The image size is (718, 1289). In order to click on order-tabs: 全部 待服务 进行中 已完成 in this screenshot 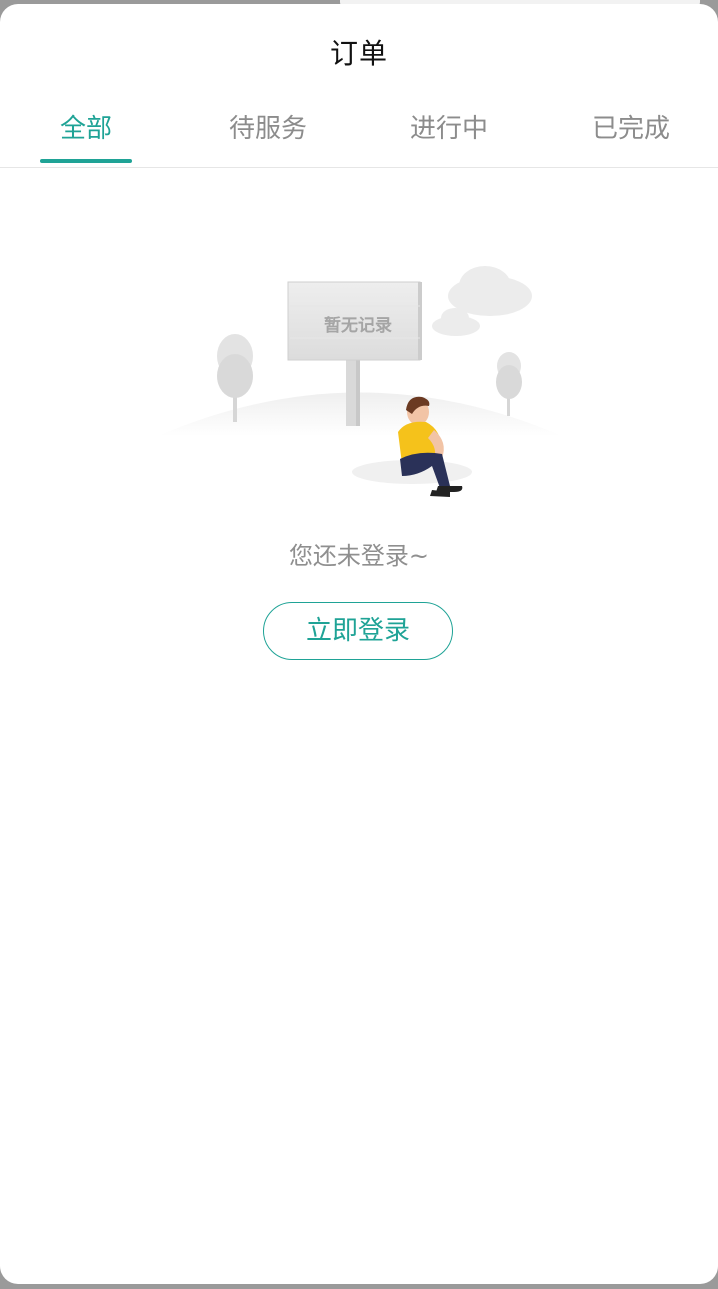, I will do `click(359, 133)`.